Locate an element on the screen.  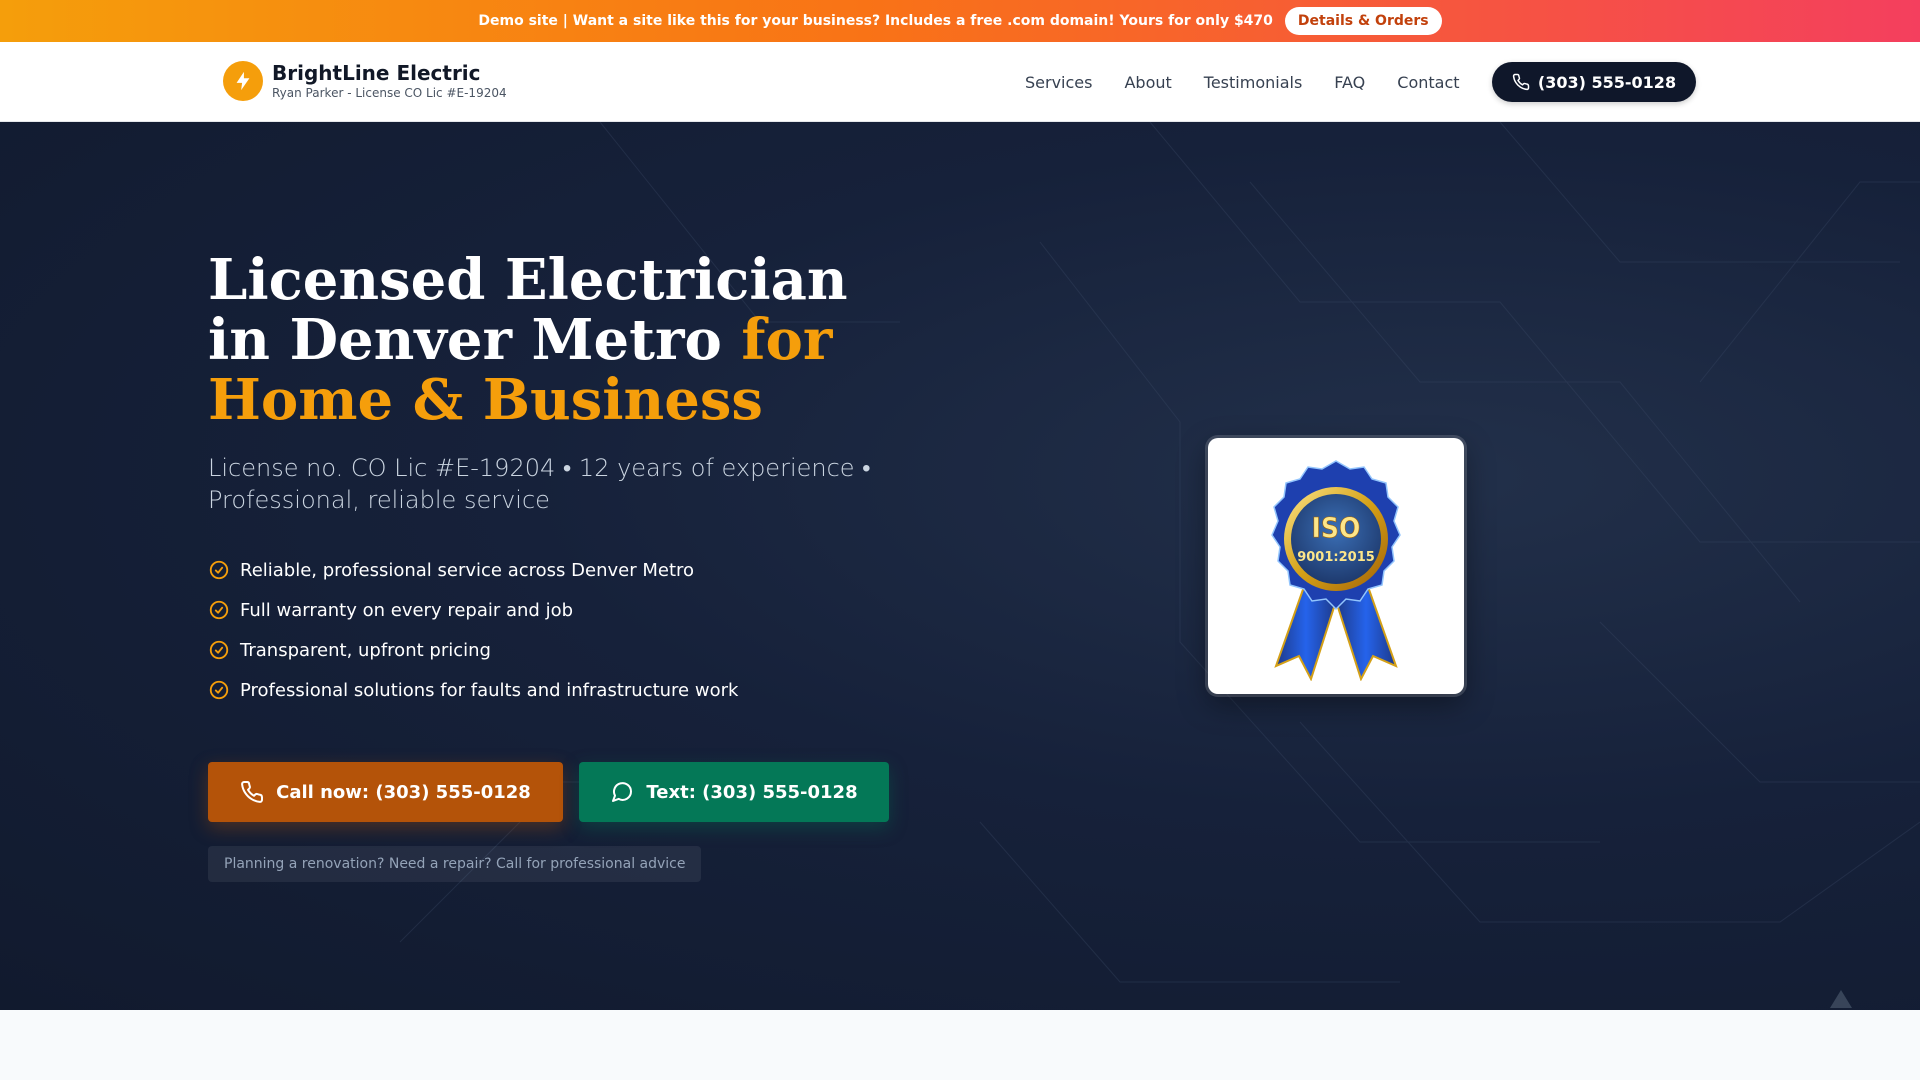
text-us-button: Text: (303) 555-0128 is located at coordinates (734, 792).